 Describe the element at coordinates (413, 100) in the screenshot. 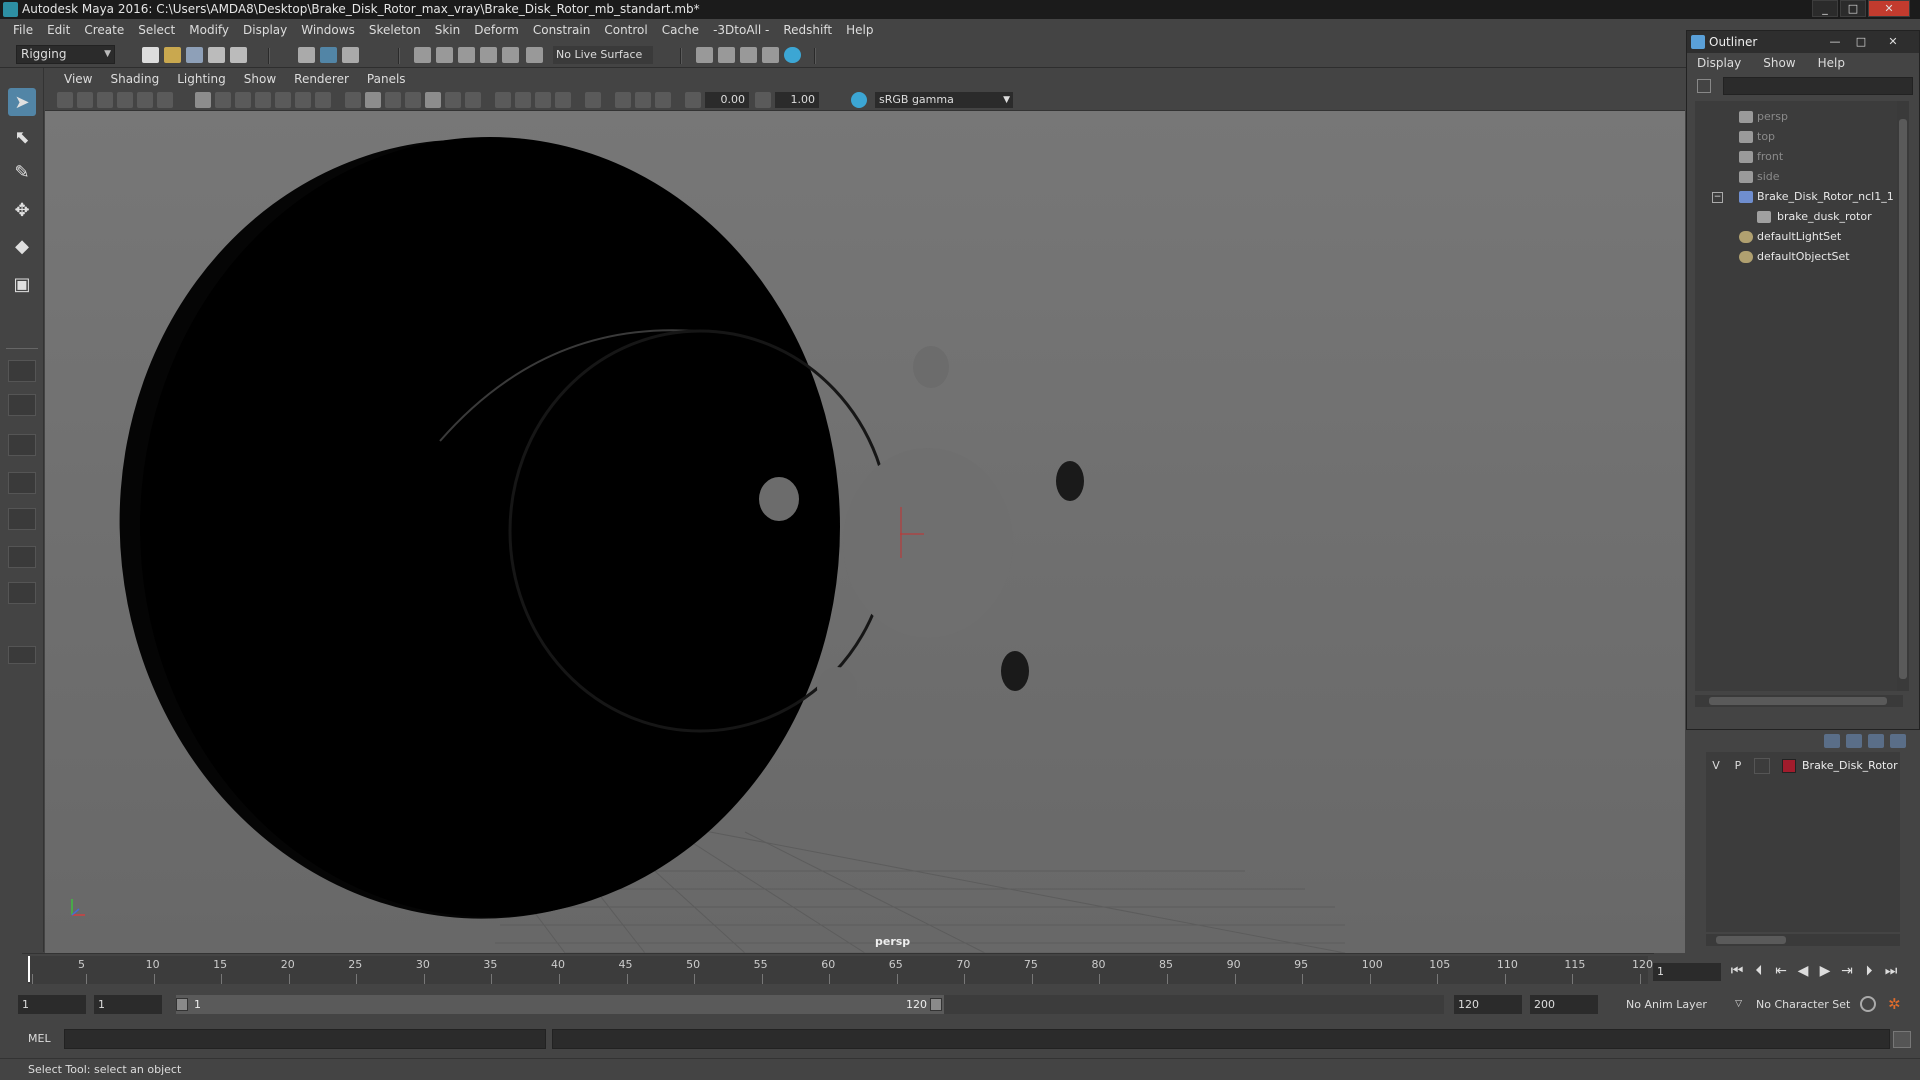

I see `bounding-box-icon` at that location.